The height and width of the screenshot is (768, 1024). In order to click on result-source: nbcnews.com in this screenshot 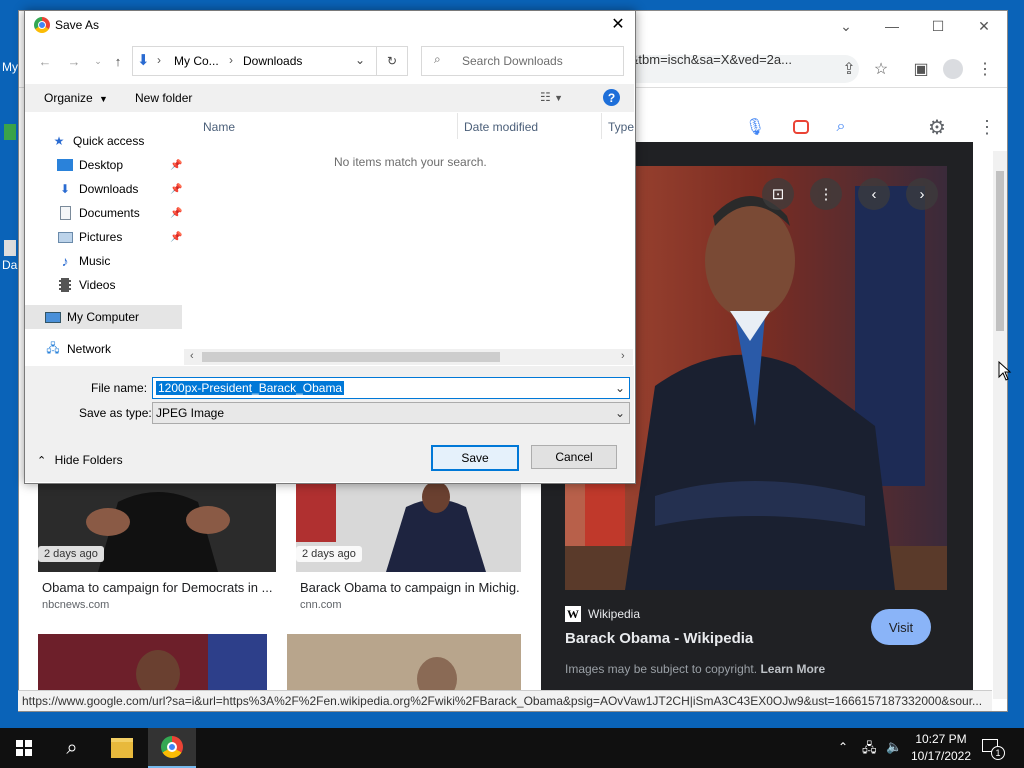, I will do `click(75, 605)`.